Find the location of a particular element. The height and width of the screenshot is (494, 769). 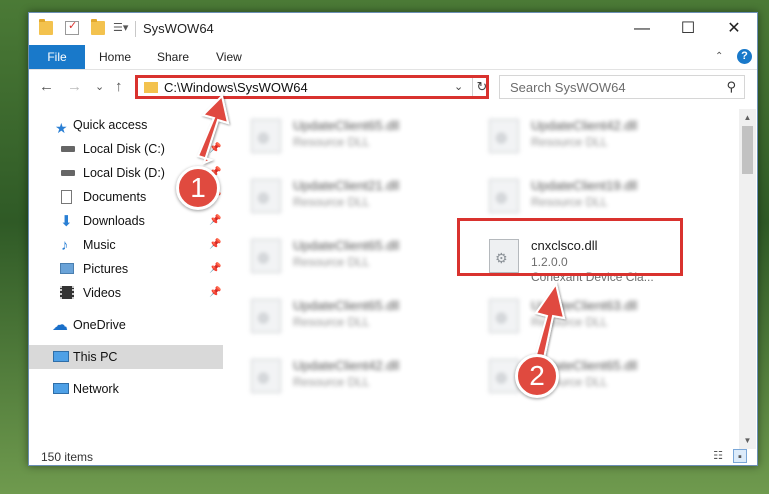

arrow-1-icon is located at coordinates (213, 129).